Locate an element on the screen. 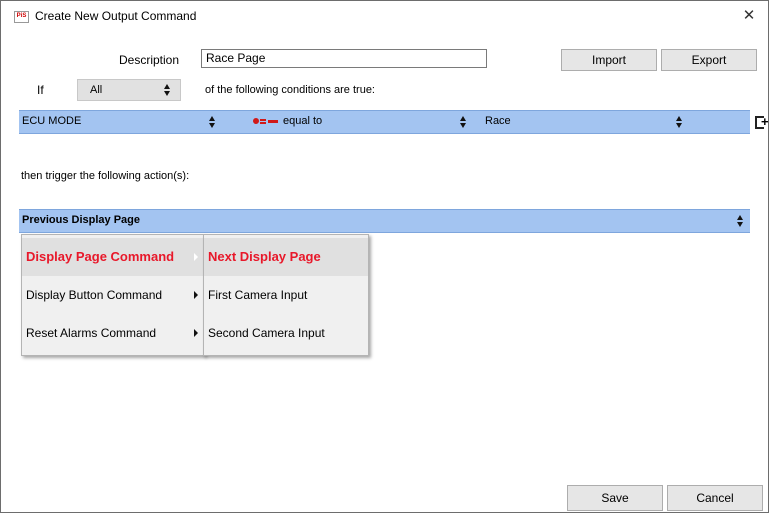 The height and width of the screenshot is (513, 769). submenu-item-second-camera-input: Second Camera Input is located at coordinates (286, 333).